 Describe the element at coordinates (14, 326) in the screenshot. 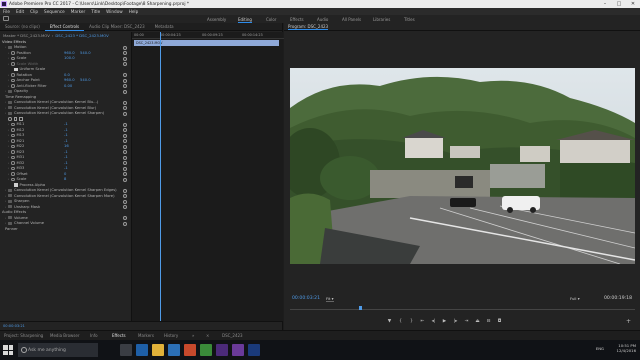

I see `effect-controls-timecode: 00:00:03:21` at that location.